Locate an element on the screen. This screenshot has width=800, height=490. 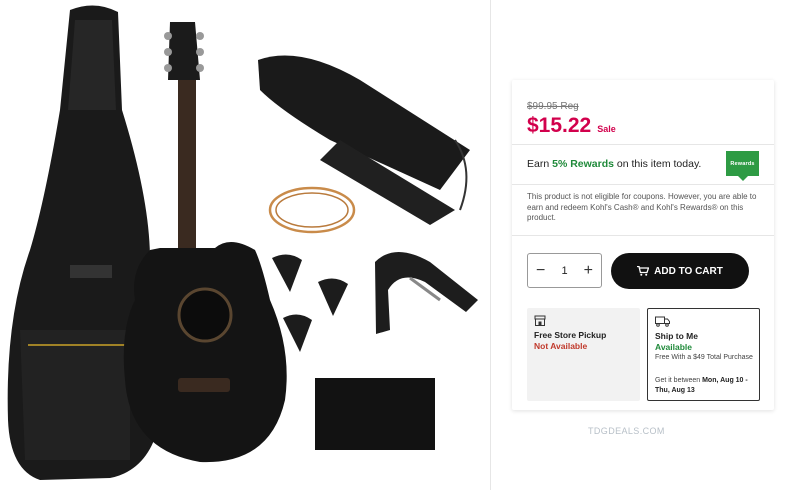
quantity-value: 1 is located at coordinates (564, 271).